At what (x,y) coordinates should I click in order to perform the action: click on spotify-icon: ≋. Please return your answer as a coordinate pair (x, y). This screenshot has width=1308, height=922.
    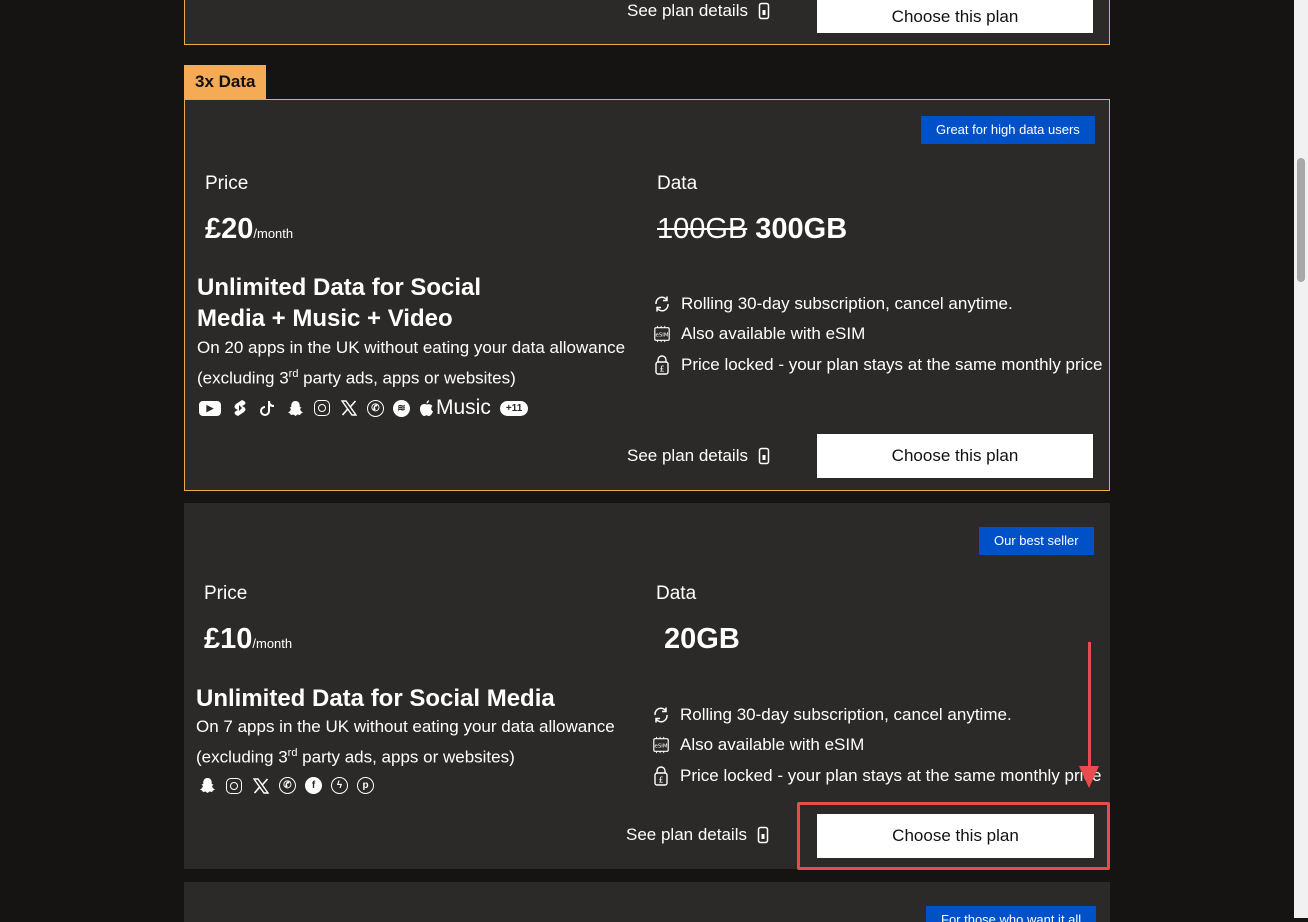
    Looking at the image, I should click on (401, 408).